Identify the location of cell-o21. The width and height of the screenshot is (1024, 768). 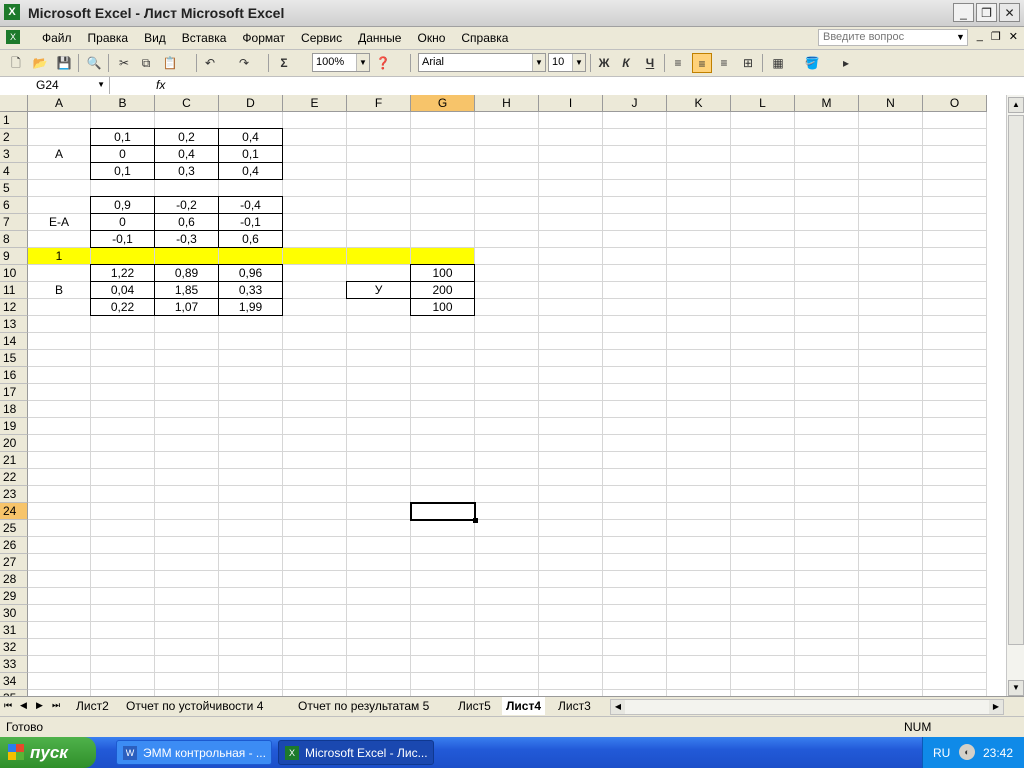
(955, 460).